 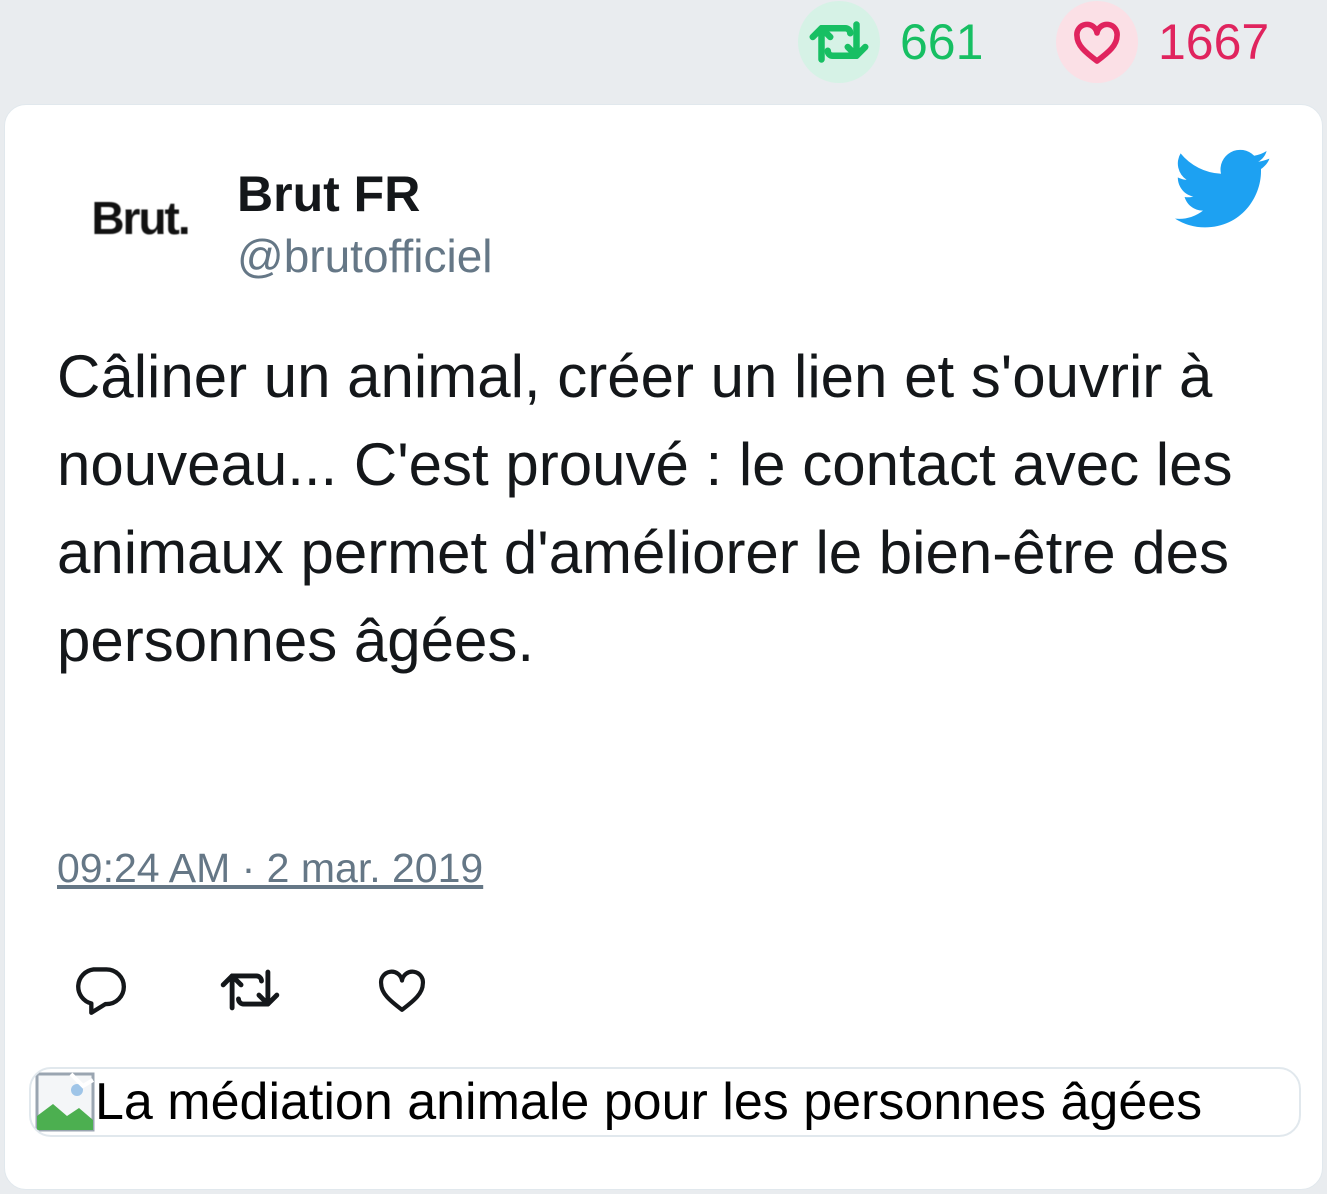 I want to click on reply-icon, so click(x=101, y=991).